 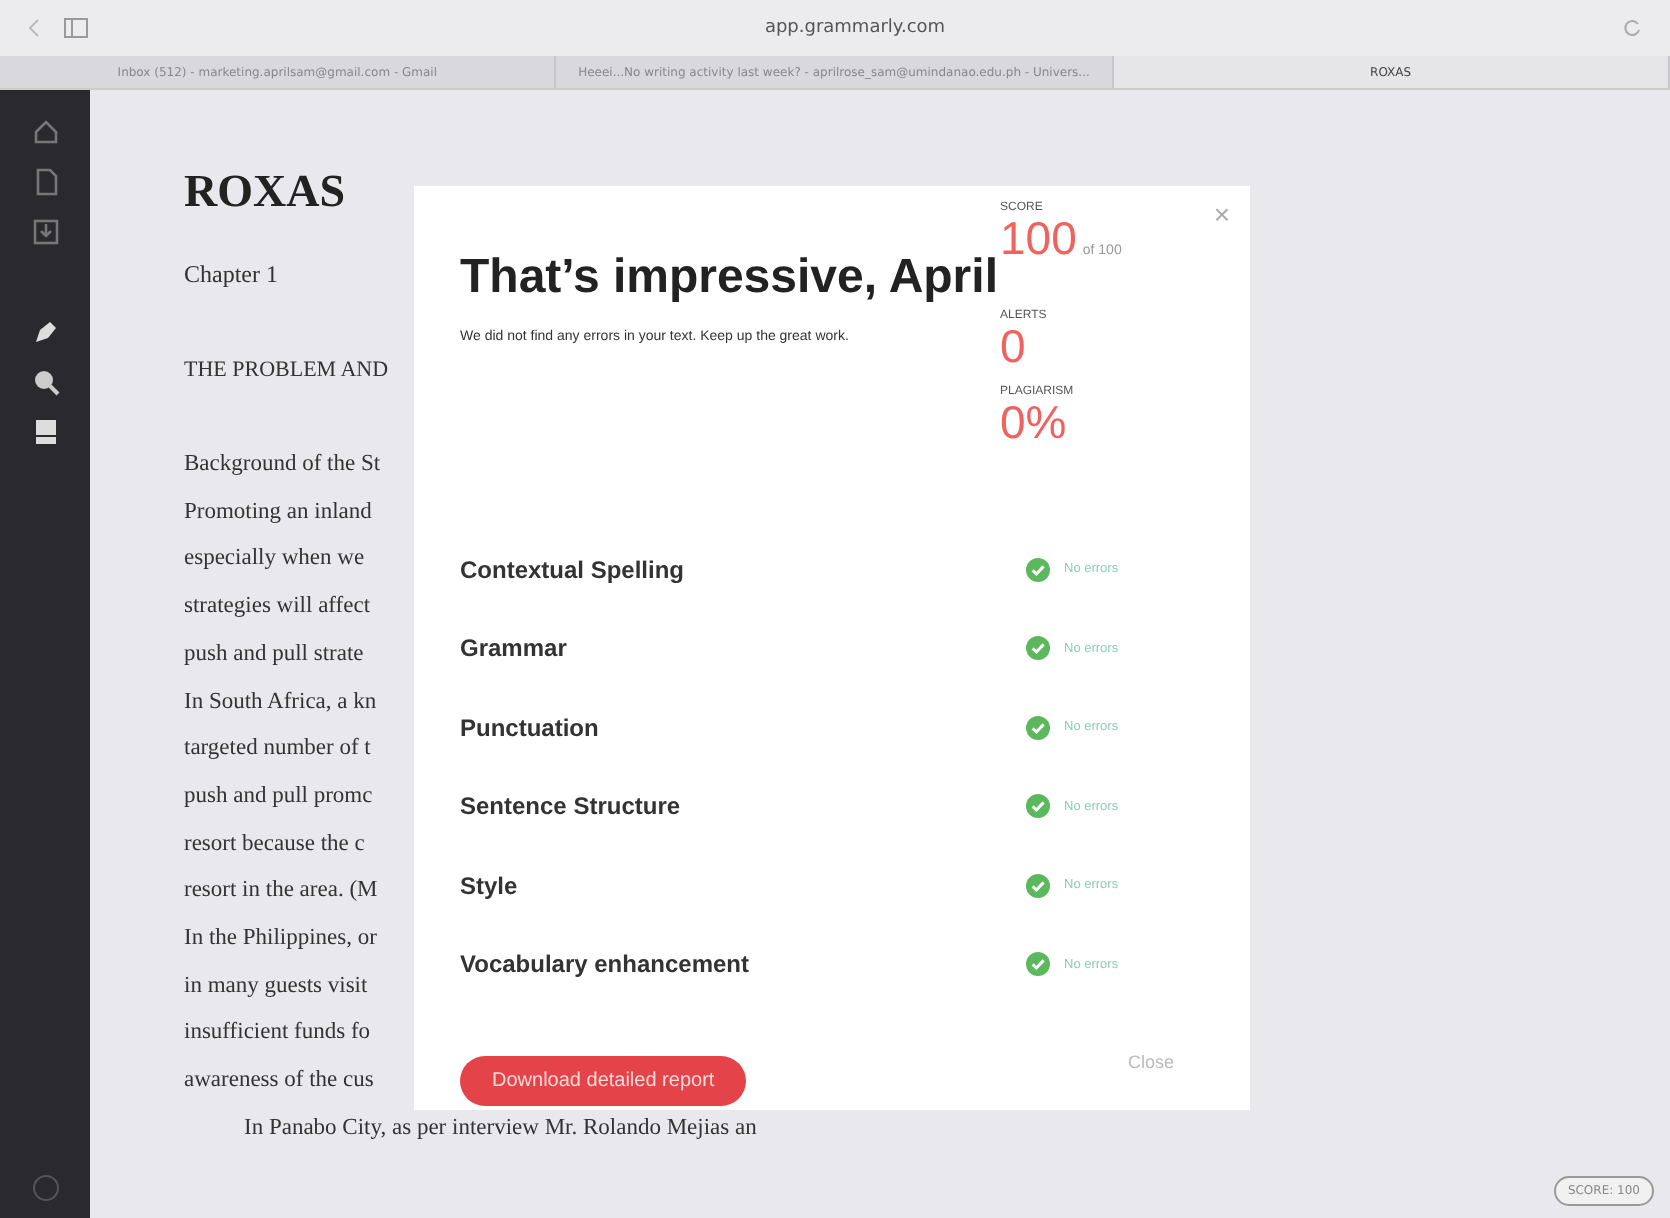 I want to click on stat-value: 0, so click(x=1013, y=346).